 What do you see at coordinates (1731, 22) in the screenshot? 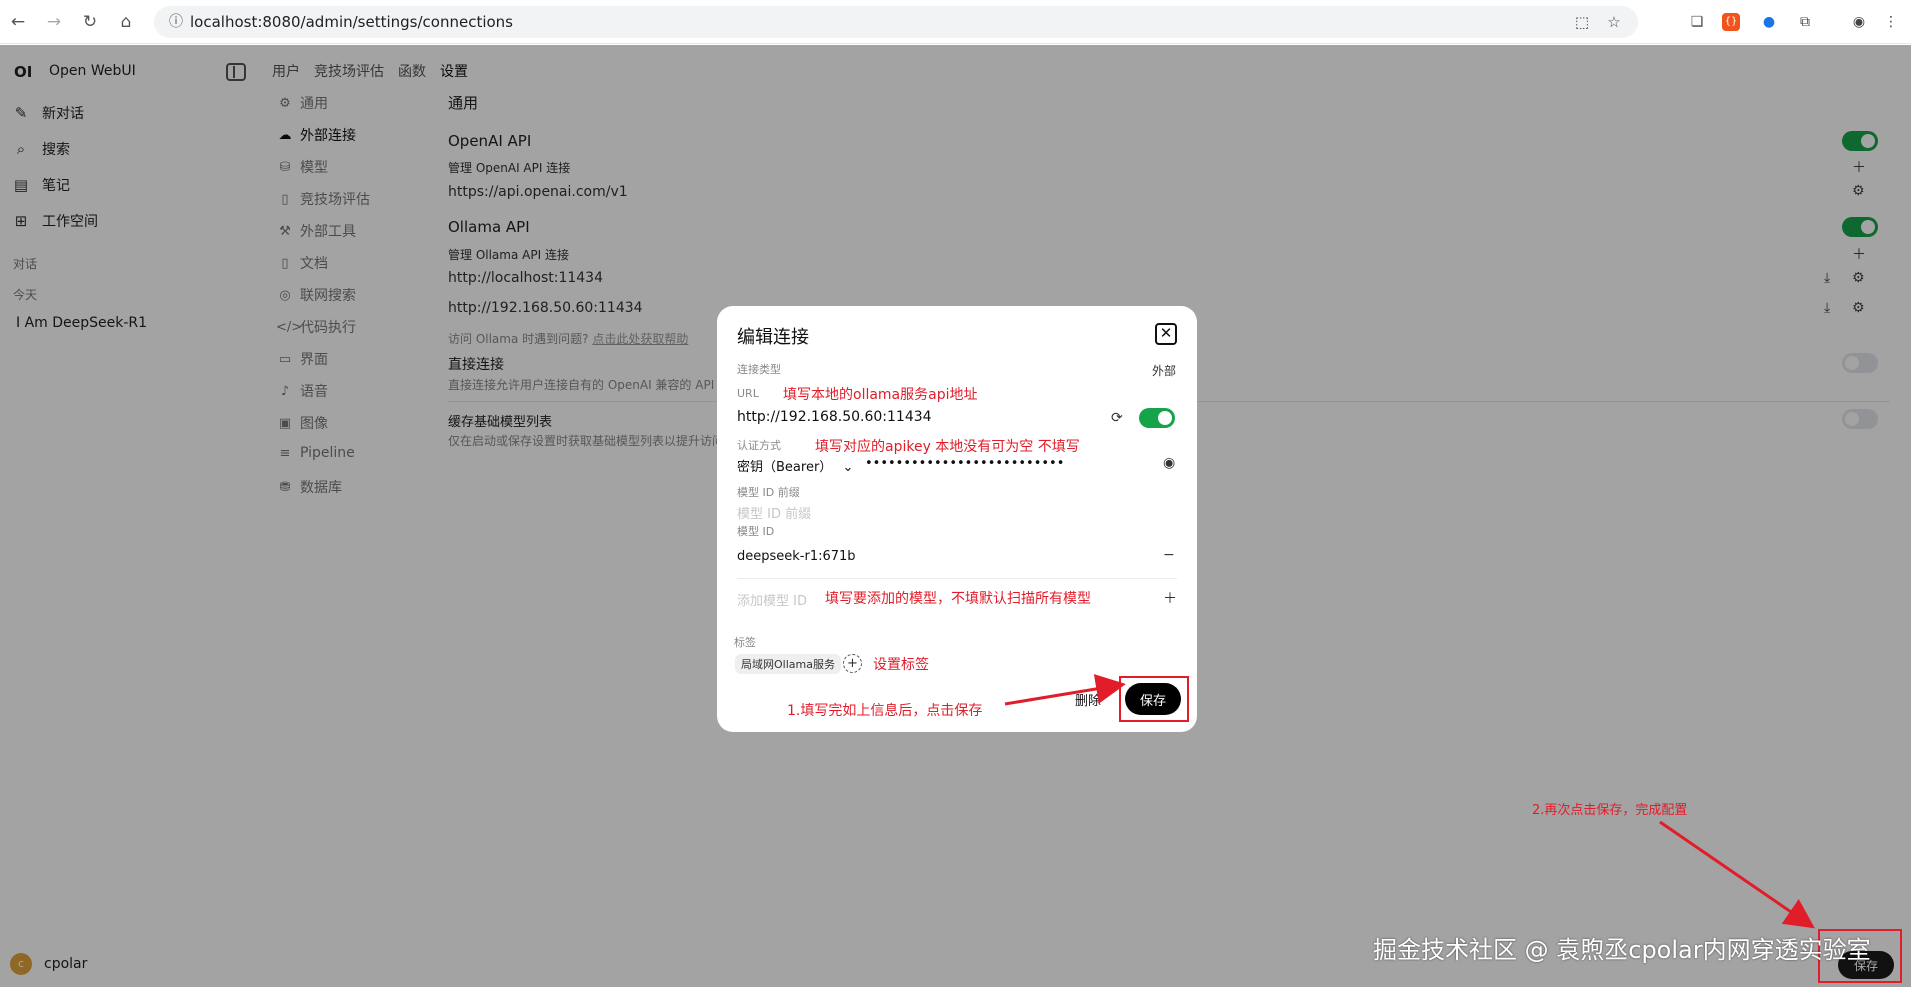
I see `extension-icon: {}` at bounding box center [1731, 22].